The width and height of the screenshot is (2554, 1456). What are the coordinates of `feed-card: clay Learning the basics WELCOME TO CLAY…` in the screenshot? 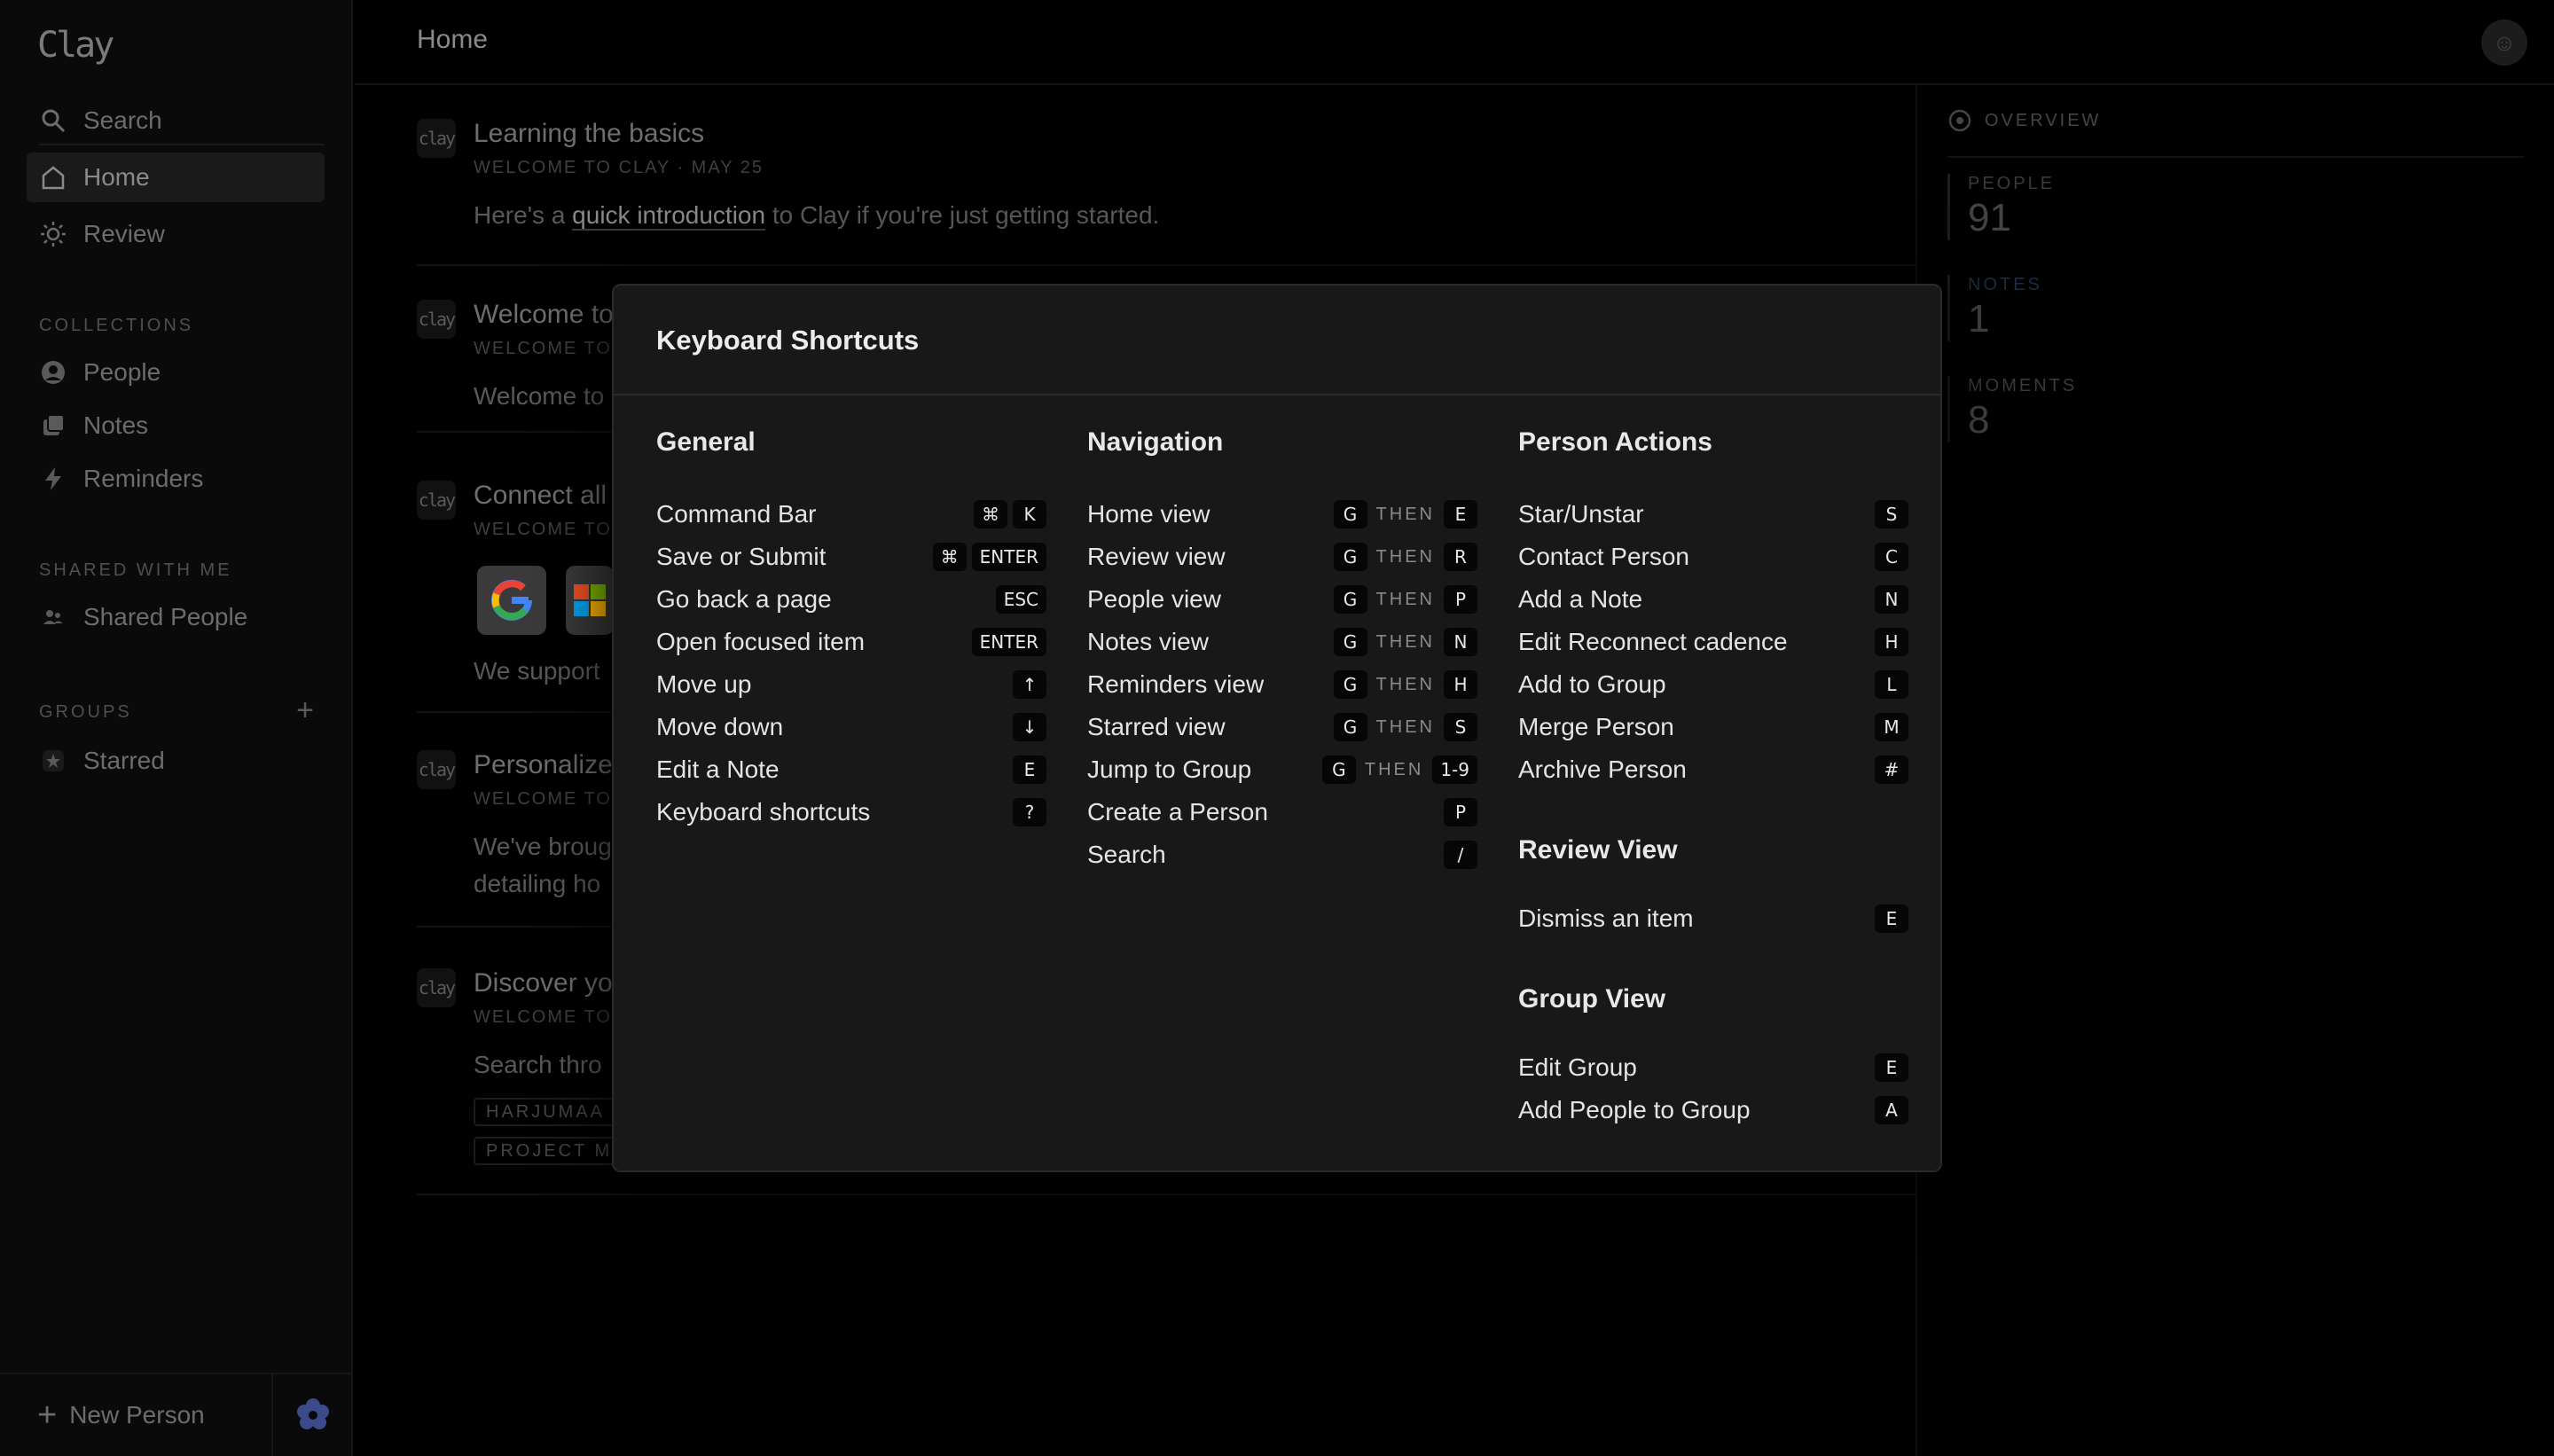 It's located at (1166, 192).